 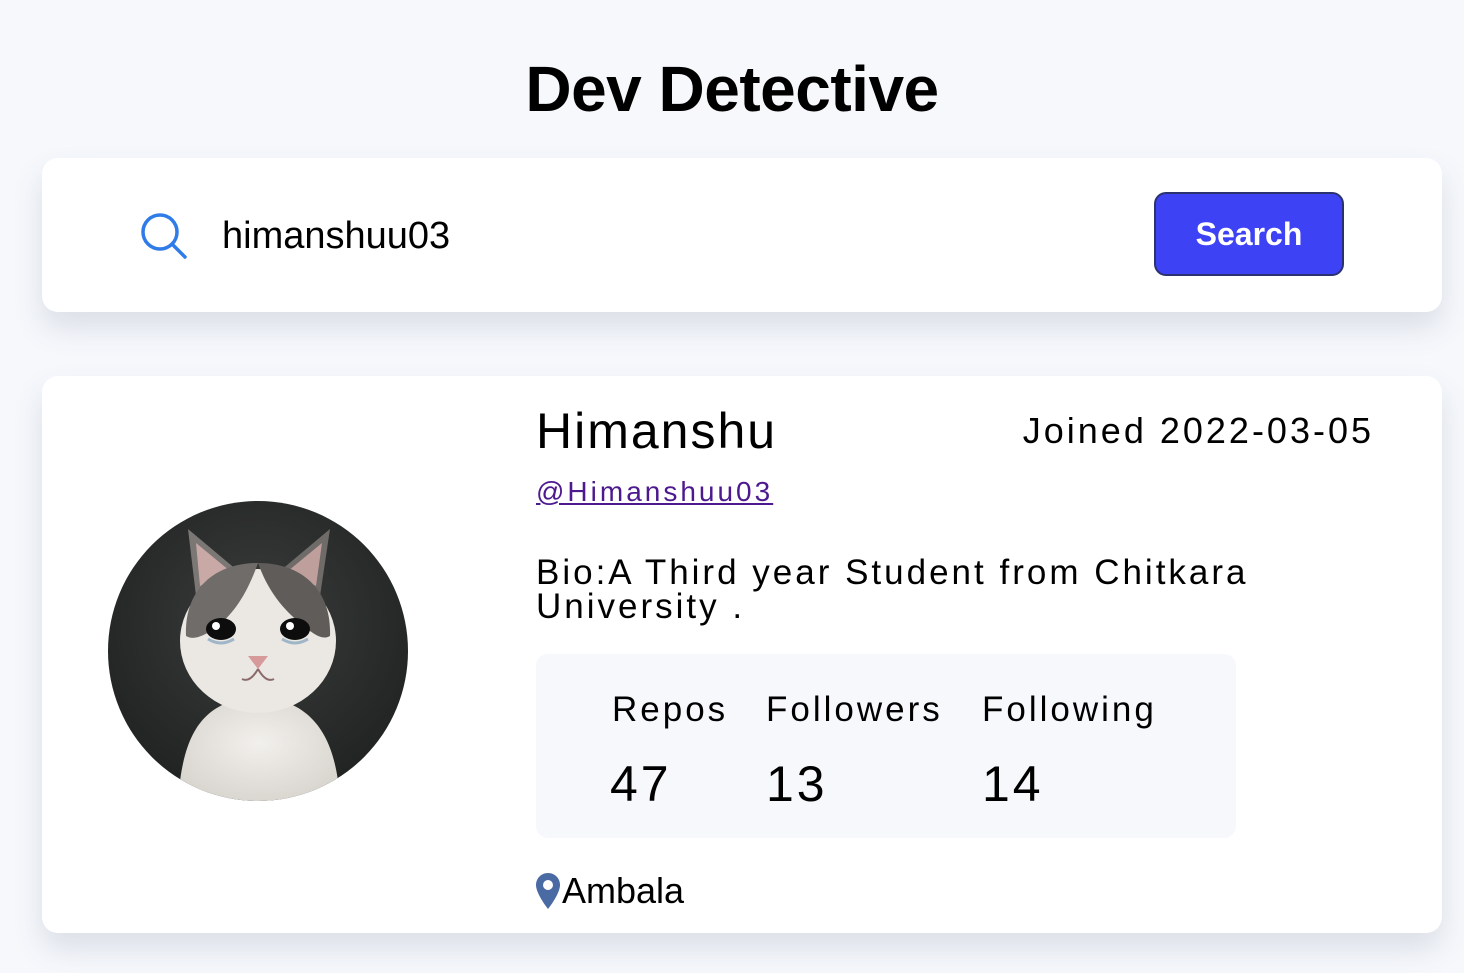 What do you see at coordinates (1198, 430) in the screenshot?
I see `joined-date: Joined 2022-03-05` at bounding box center [1198, 430].